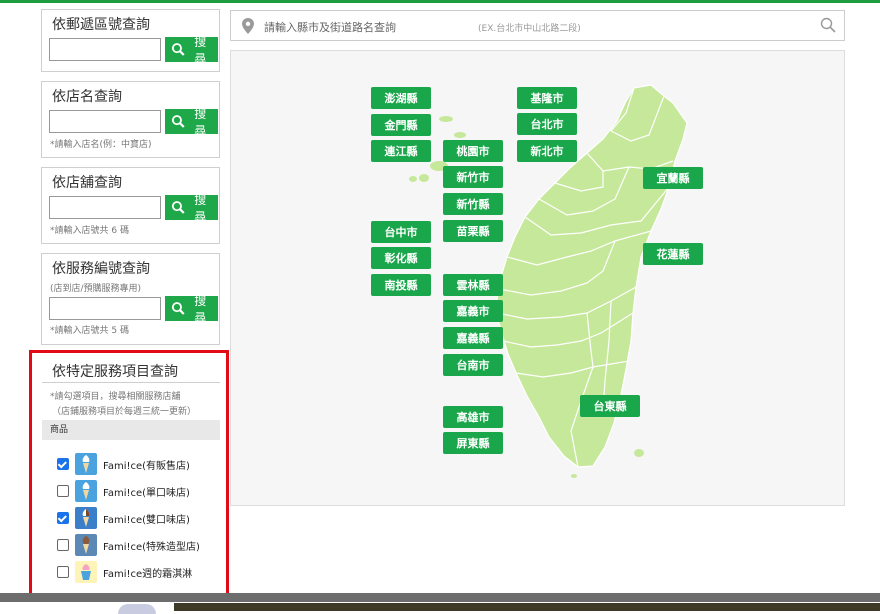  I want to click on region-button-changhua: 彰化縣, so click(401, 258).